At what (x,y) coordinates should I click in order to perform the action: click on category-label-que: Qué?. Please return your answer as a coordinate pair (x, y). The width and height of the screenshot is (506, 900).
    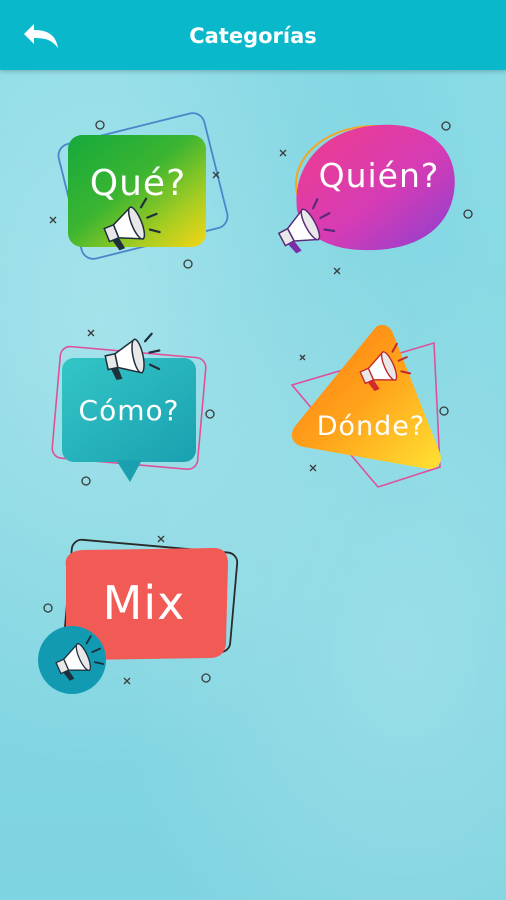
    Looking at the image, I should click on (138, 183).